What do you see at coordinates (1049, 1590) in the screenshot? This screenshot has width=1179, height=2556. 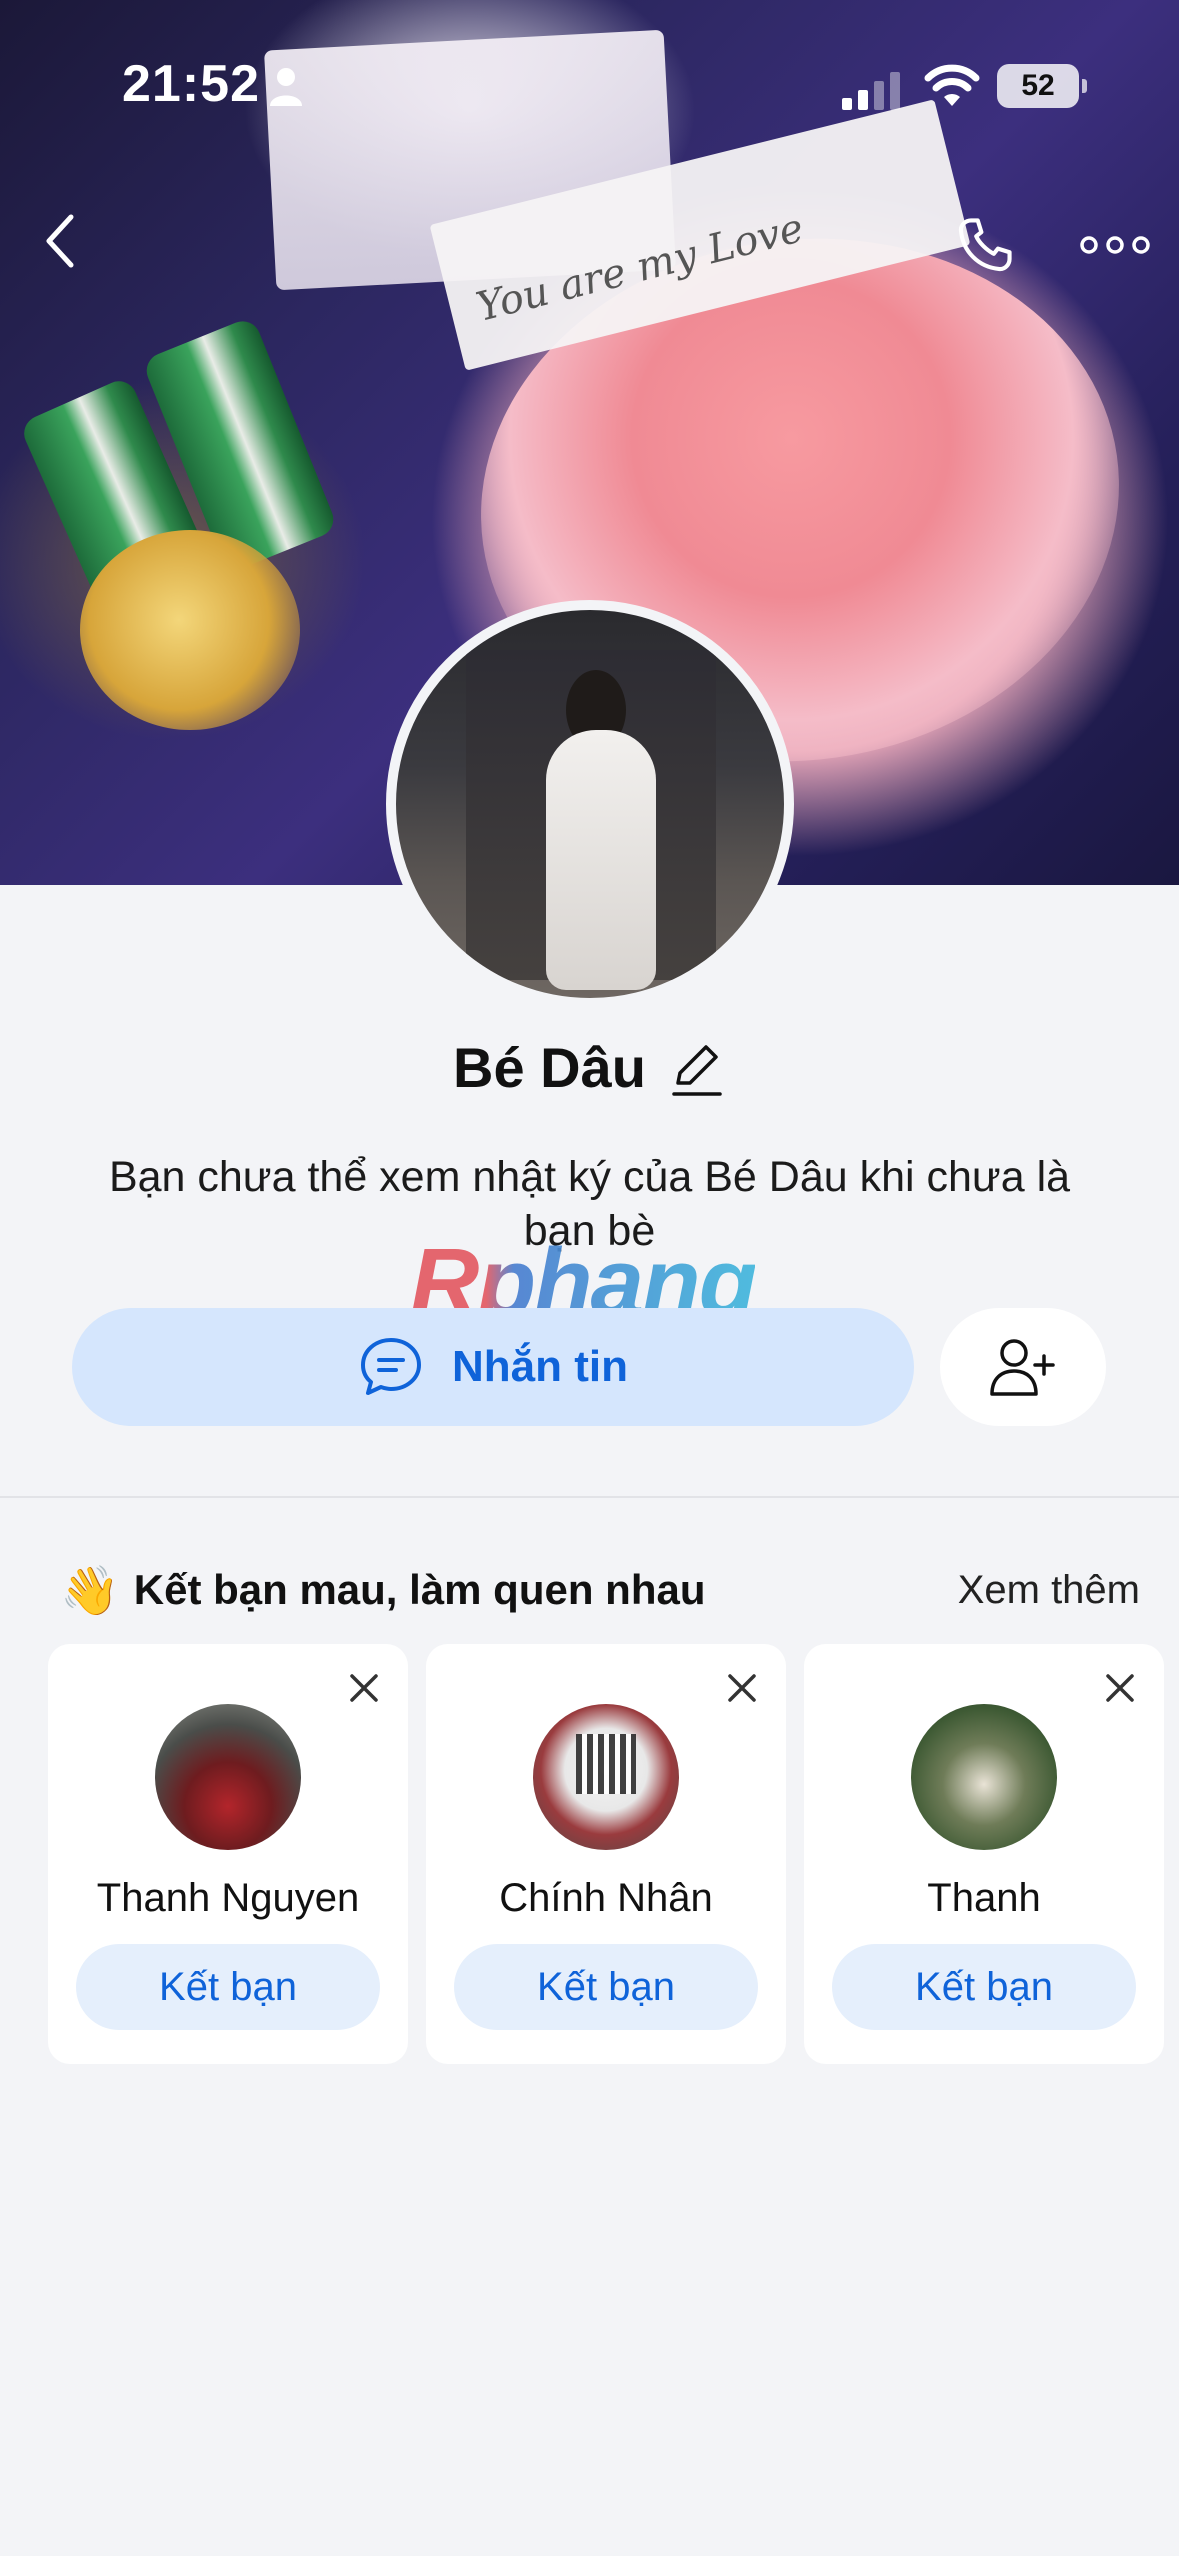 I see `see-more-link: Xem thêm` at bounding box center [1049, 1590].